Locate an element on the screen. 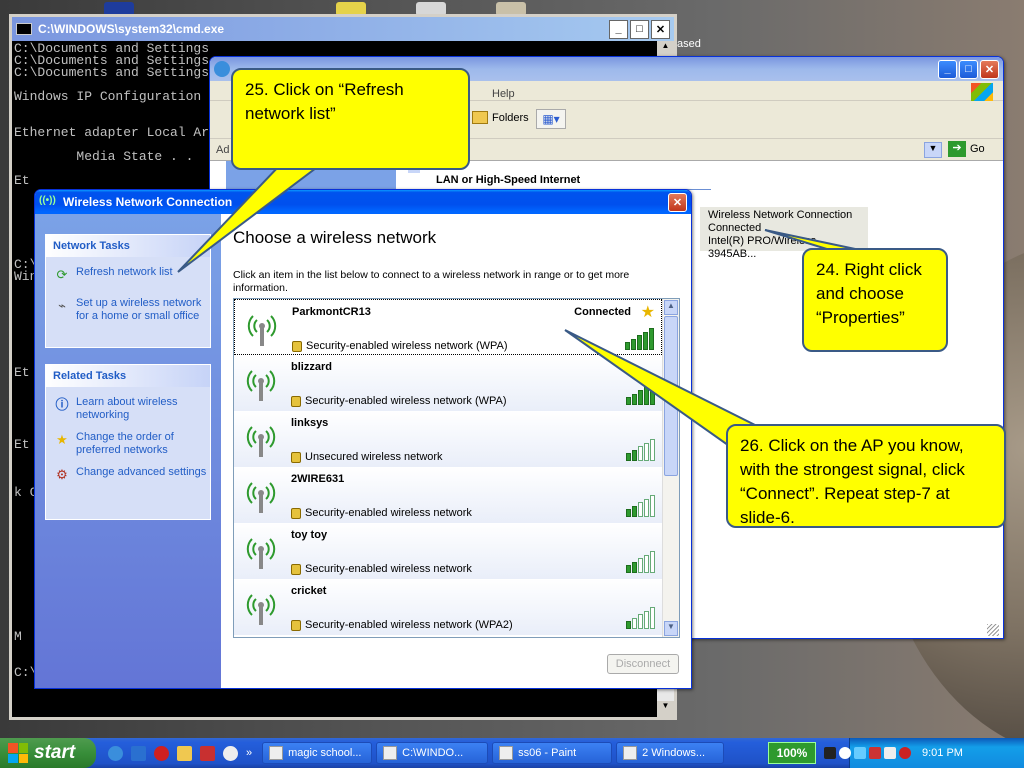  quick-launch: » is located at coordinates (180, 753).